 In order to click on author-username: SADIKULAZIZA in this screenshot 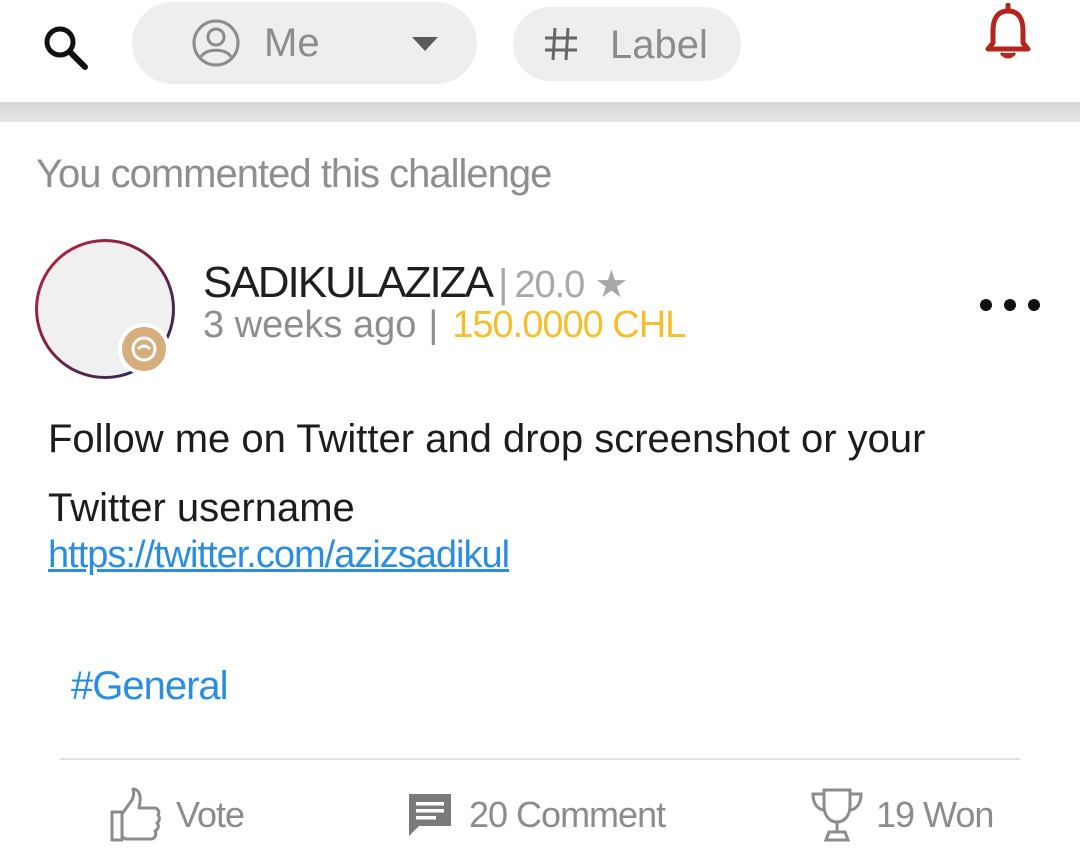, I will do `click(348, 283)`.